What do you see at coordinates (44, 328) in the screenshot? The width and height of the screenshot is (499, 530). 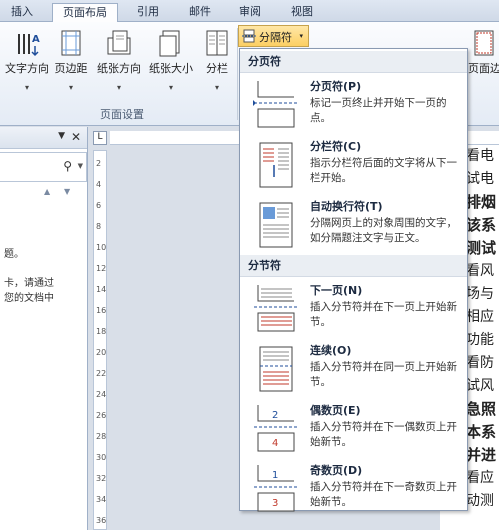 I see `navigation-pane: ▼ ✕ ⚲ ▼ ▲ ▼ 题。 卡，请通过 您的文档中` at bounding box center [44, 328].